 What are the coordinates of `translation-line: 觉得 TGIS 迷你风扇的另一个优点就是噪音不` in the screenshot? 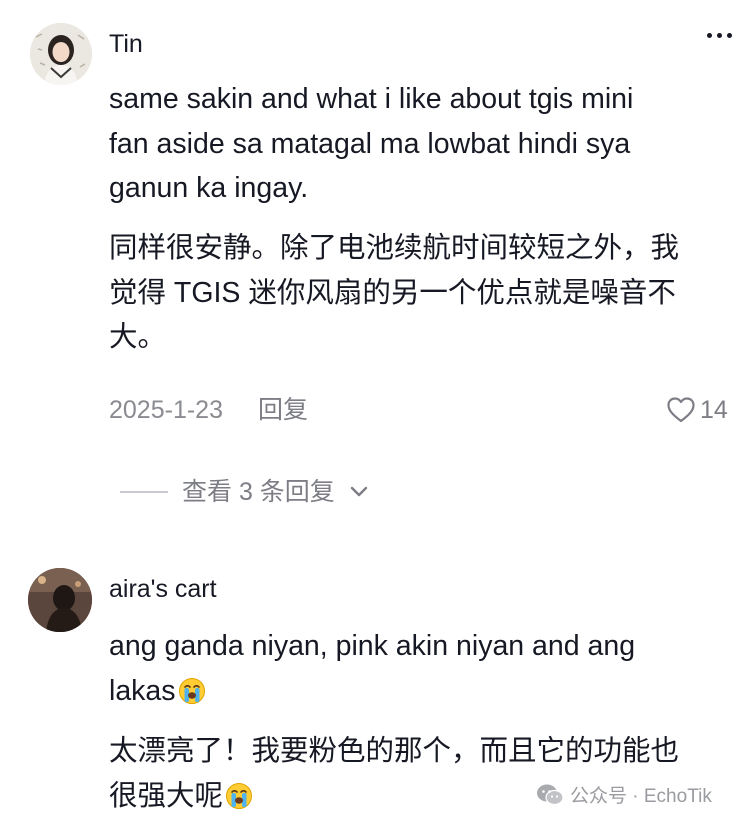 It's located at (392, 292).